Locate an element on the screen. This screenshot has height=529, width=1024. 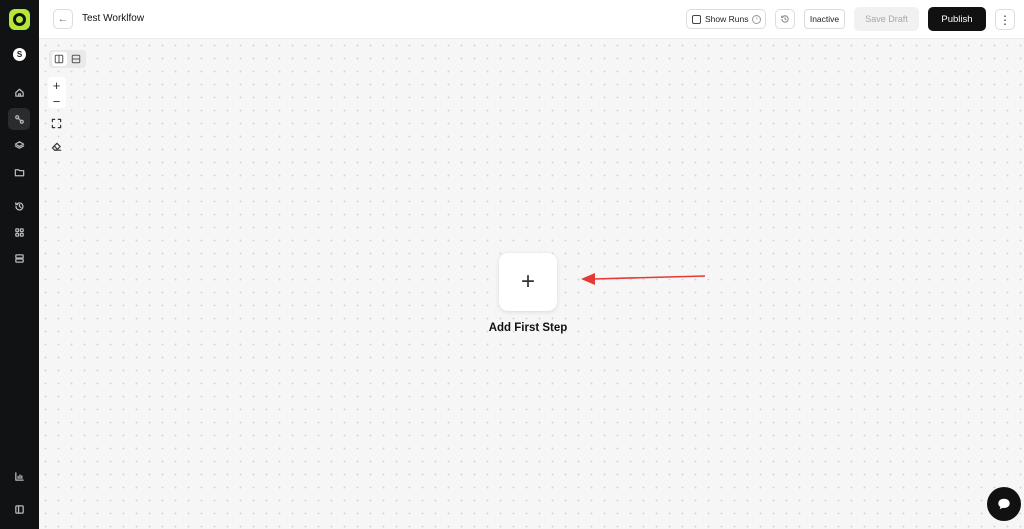
analytics-icon is located at coordinates (19, 476).